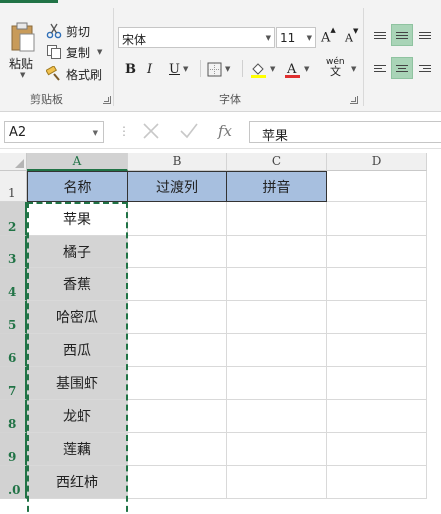  What do you see at coordinates (345, 132) in the screenshot?
I see `formula-input: 苹果` at bounding box center [345, 132].